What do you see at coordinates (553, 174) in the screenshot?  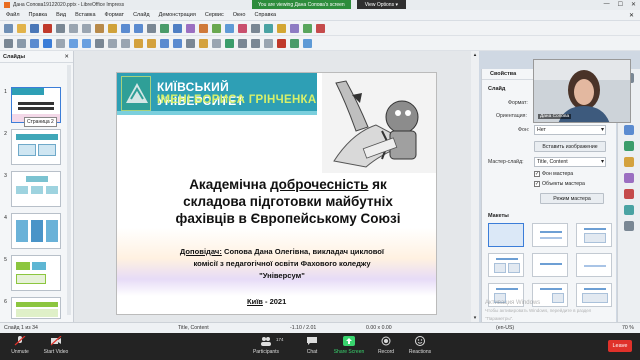 I see `master-background-checkbox: ✓ Фон мастера` at bounding box center [553, 174].